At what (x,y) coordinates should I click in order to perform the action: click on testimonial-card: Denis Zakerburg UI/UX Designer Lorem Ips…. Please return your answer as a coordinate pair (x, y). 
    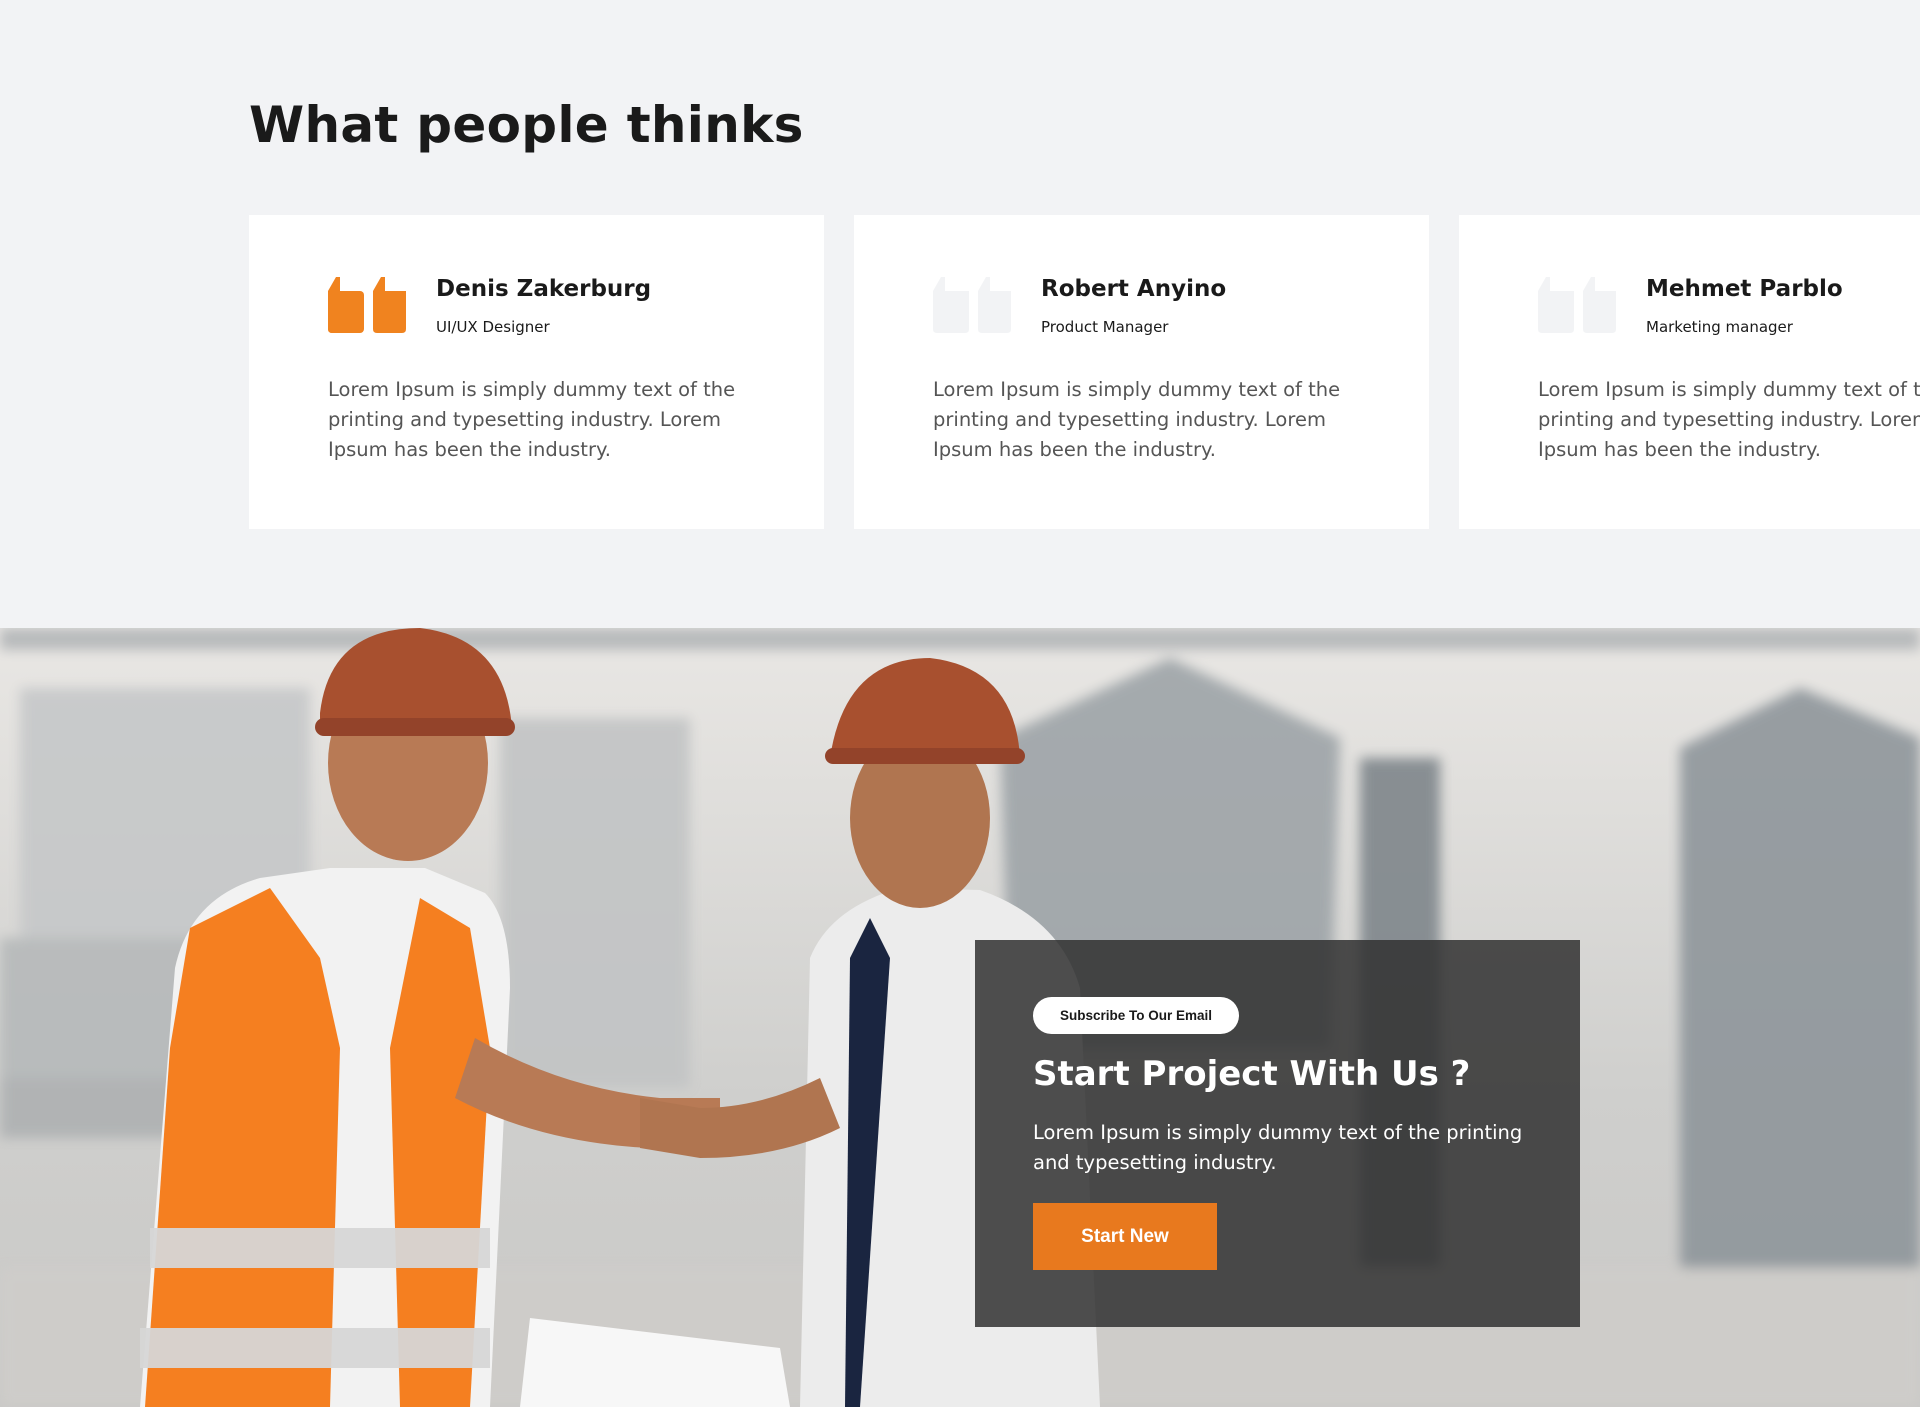
    Looking at the image, I should click on (536, 372).